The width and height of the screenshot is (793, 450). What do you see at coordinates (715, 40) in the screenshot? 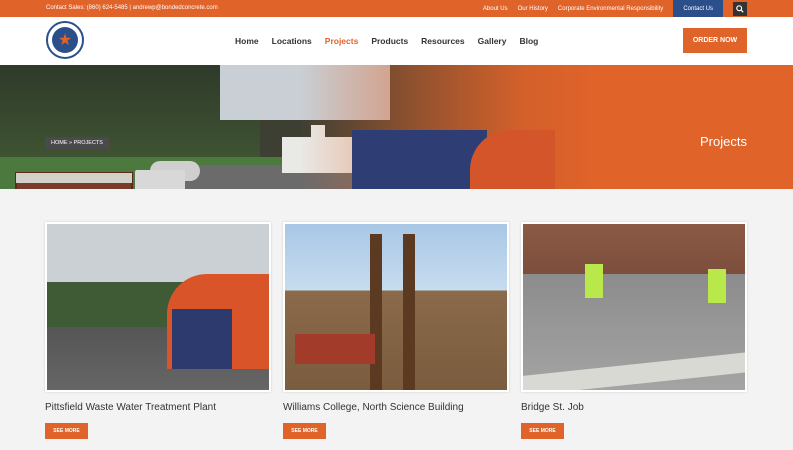
I see `order-now-button: ORDER NOW` at bounding box center [715, 40].